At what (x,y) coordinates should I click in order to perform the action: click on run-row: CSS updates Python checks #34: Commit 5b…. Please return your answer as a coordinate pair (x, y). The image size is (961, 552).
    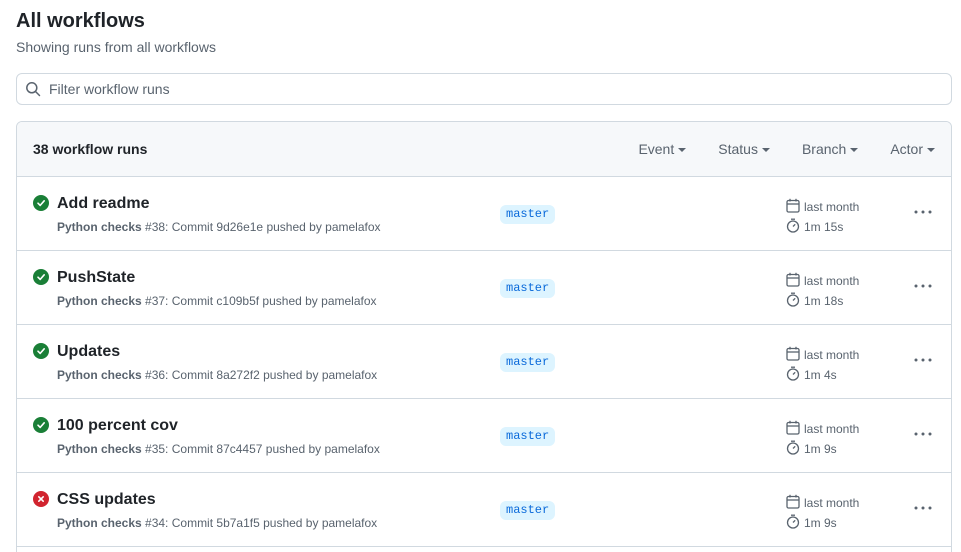
    Looking at the image, I should click on (484, 510).